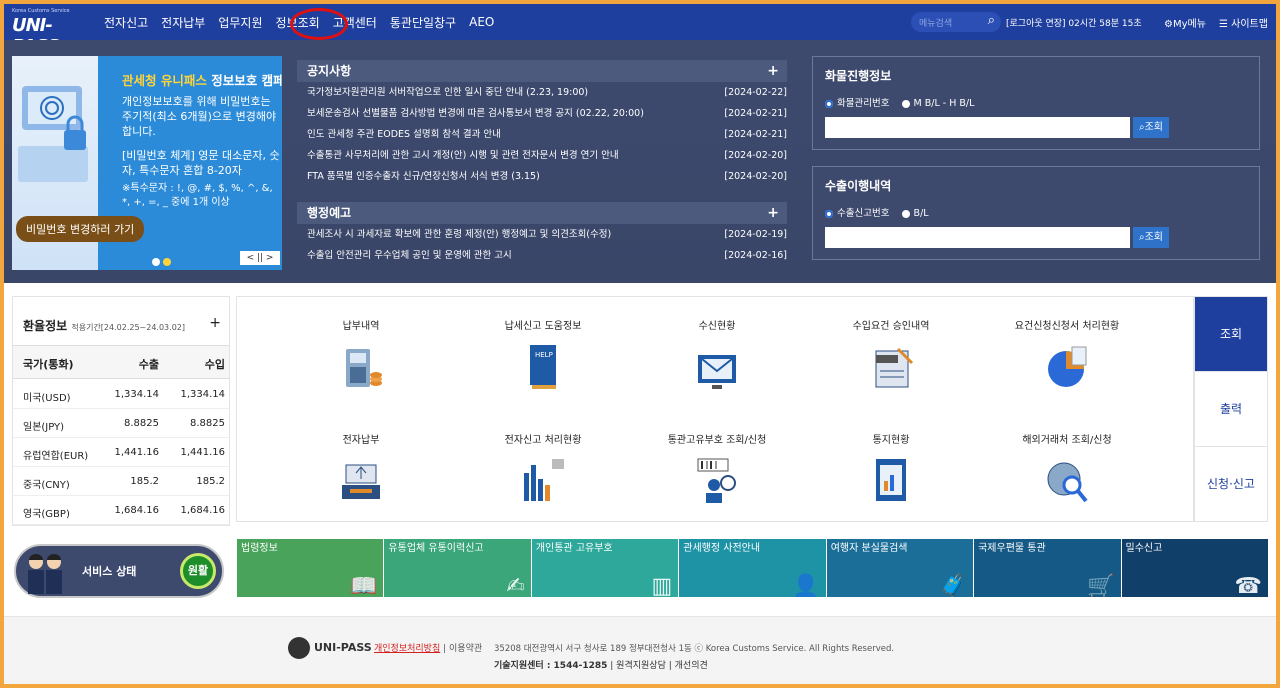 Image resolution: width=1280 pixels, height=688 pixels. Describe the element at coordinates (1151, 237) in the screenshot. I see `export-search-button: ⌕조회` at that location.